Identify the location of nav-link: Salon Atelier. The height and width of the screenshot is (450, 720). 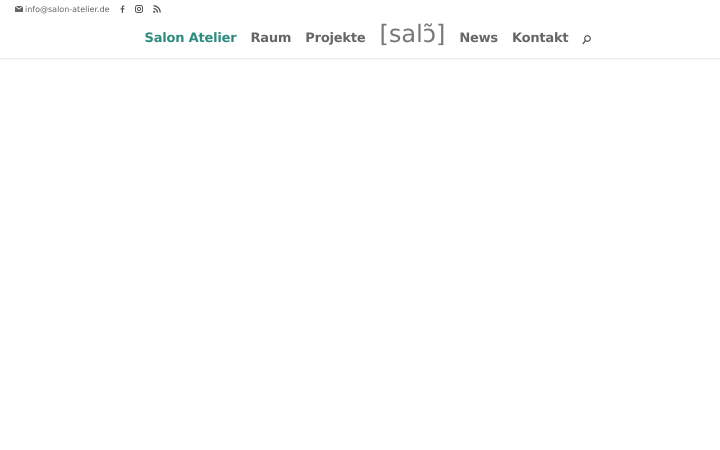
(190, 38).